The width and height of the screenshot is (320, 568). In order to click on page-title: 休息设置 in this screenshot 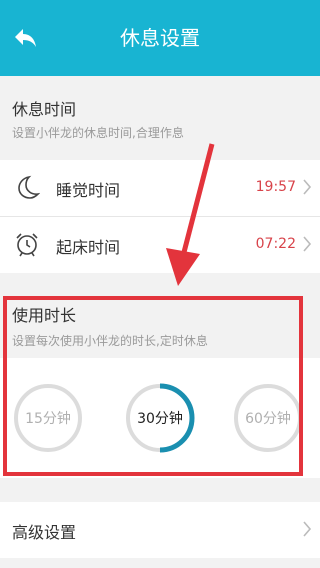, I will do `click(160, 38)`.